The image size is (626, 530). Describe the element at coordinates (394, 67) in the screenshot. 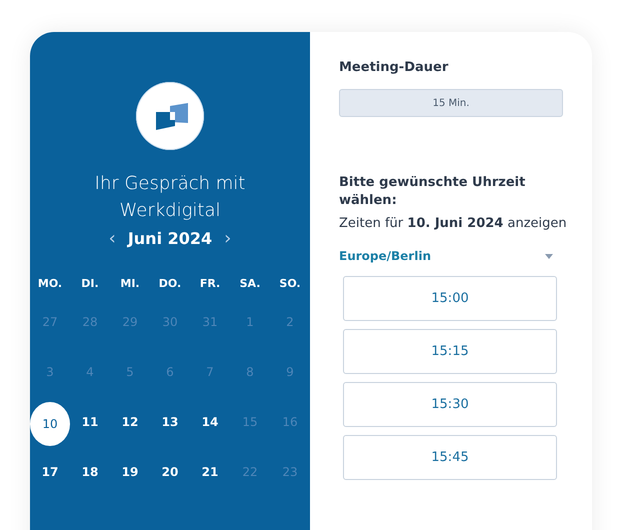

I see `duration-label: Meeting-Dauer` at that location.